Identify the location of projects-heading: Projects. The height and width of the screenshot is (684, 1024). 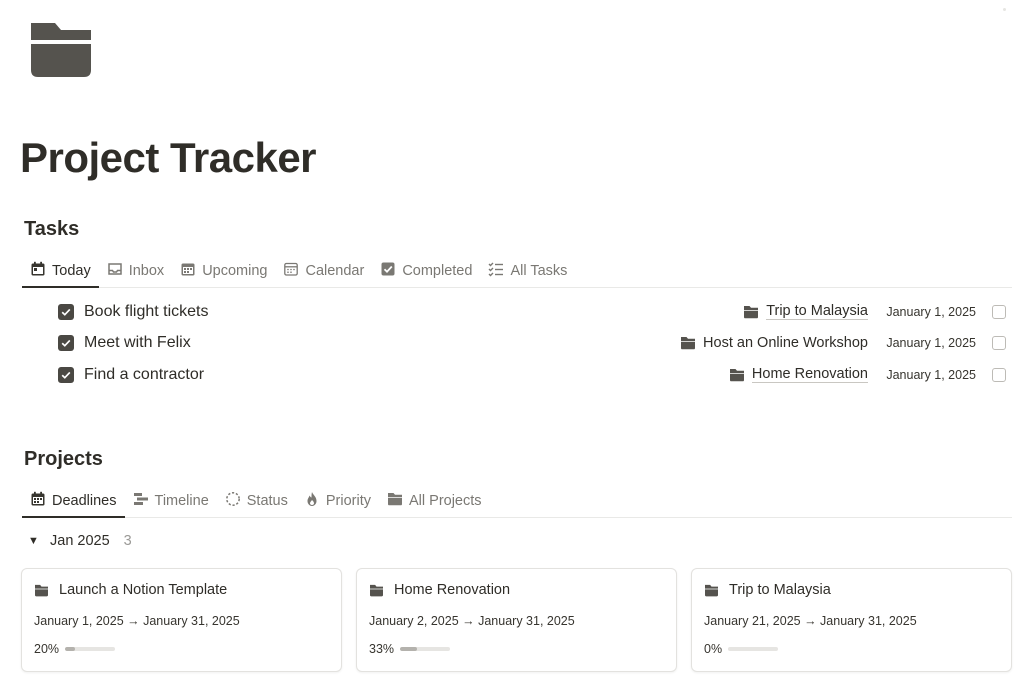
(63, 459).